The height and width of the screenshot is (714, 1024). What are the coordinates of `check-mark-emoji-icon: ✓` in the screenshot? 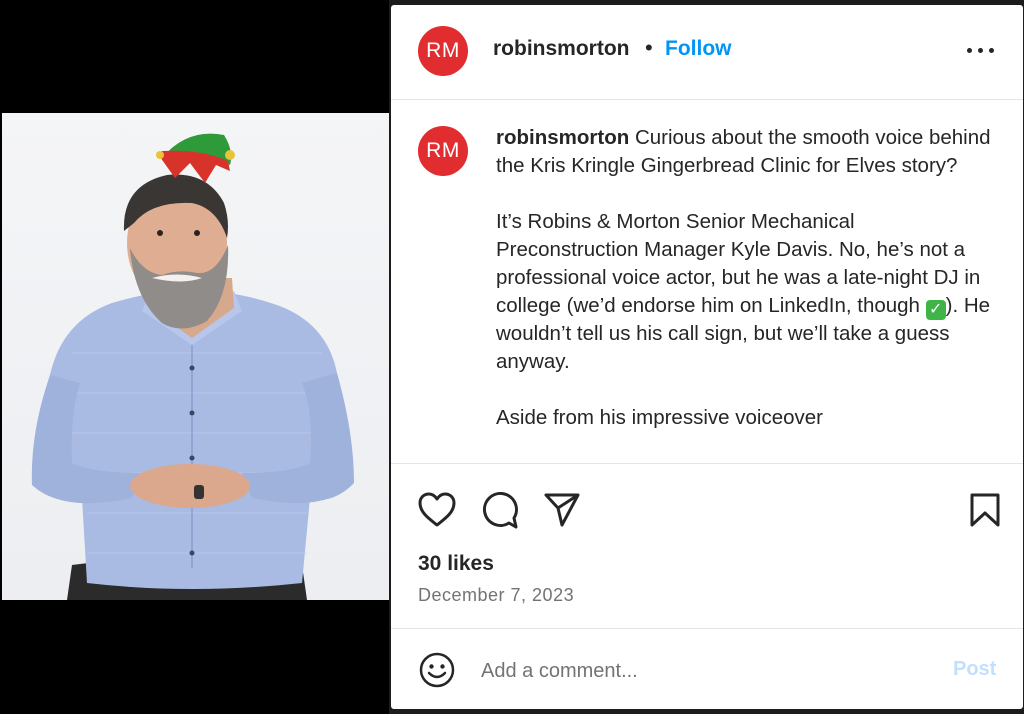 It's located at (935, 310).